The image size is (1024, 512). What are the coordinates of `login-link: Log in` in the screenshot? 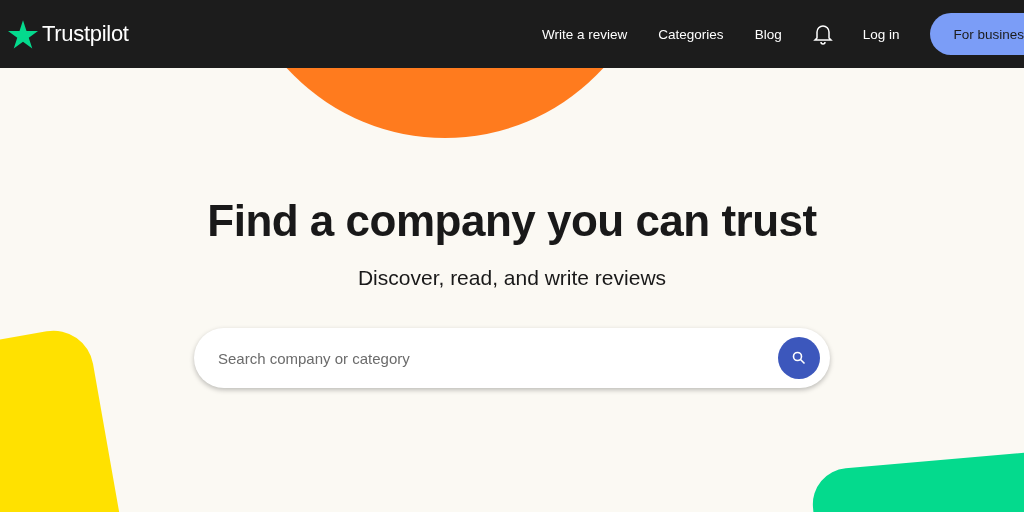 It's located at (881, 34).